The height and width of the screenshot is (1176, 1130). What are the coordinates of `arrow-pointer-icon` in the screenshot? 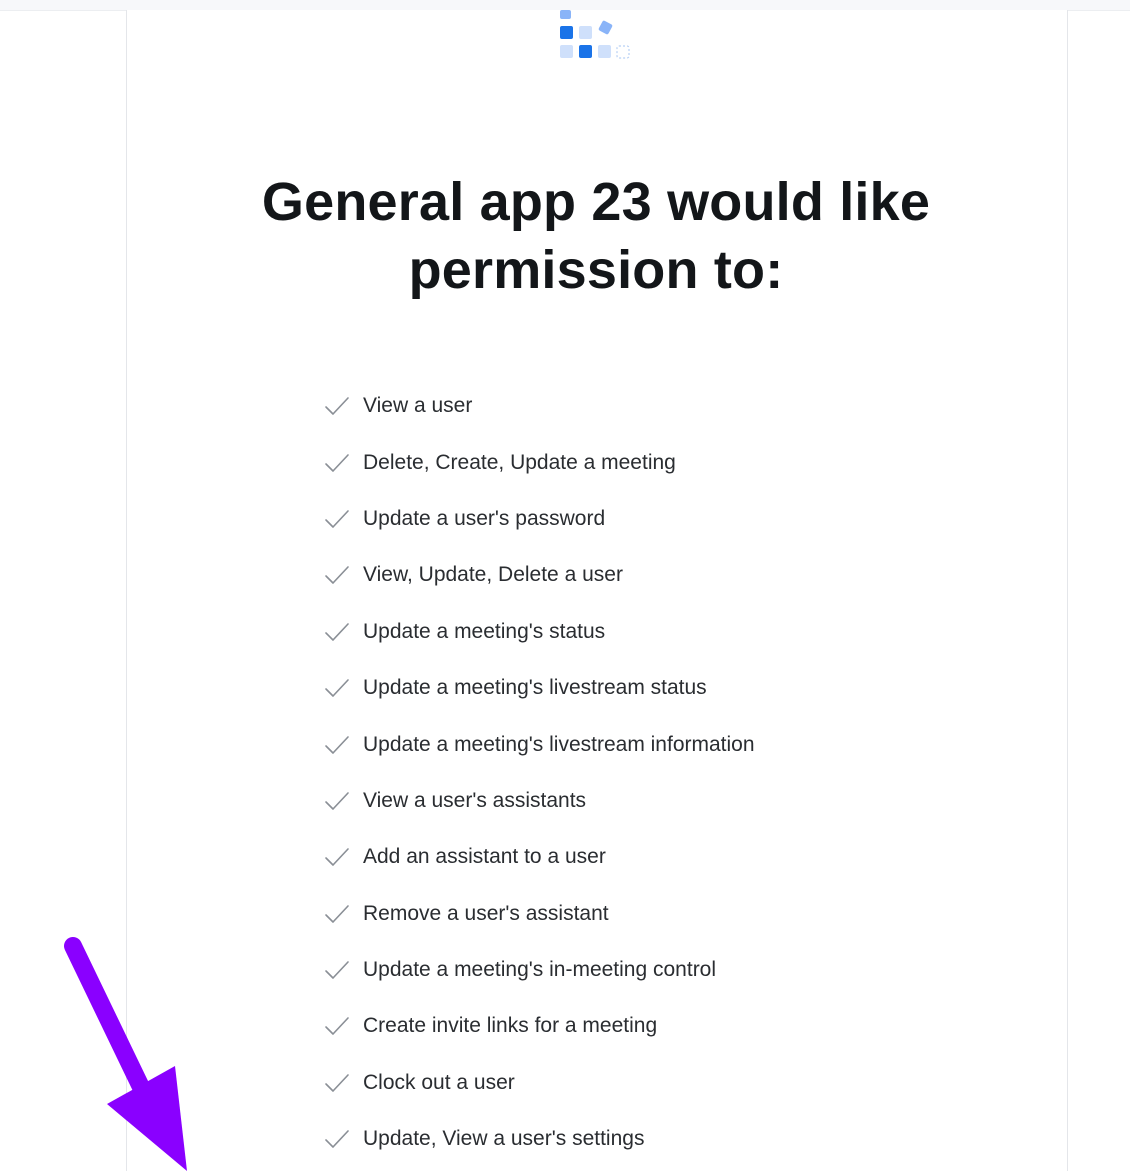 It's located at (130, 1050).